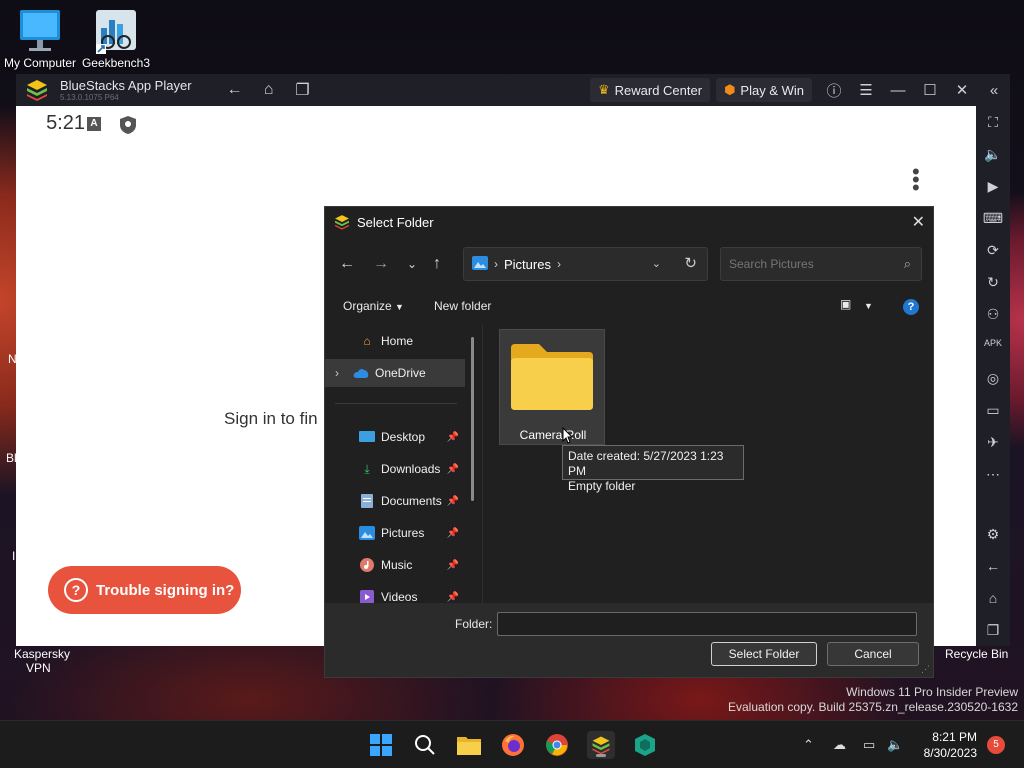 The image size is (1024, 768). I want to click on nav-item-label: Home, so click(397, 341).